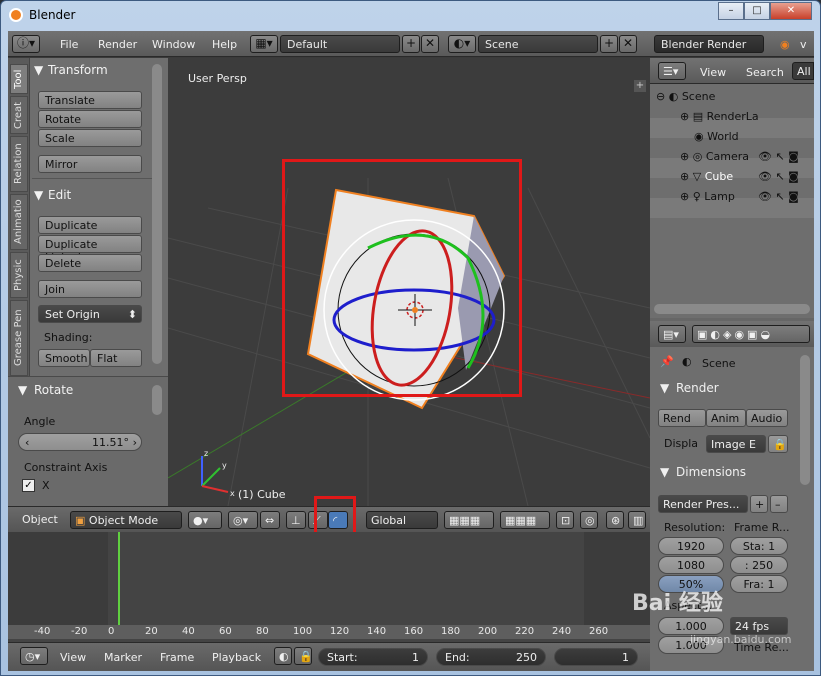 The height and width of the screenshot is (676, 821). What do you see at coordinates (462, 44) in the screenshot?
I see `scene-icon: ◐▾` at bounding box center [462, 44].